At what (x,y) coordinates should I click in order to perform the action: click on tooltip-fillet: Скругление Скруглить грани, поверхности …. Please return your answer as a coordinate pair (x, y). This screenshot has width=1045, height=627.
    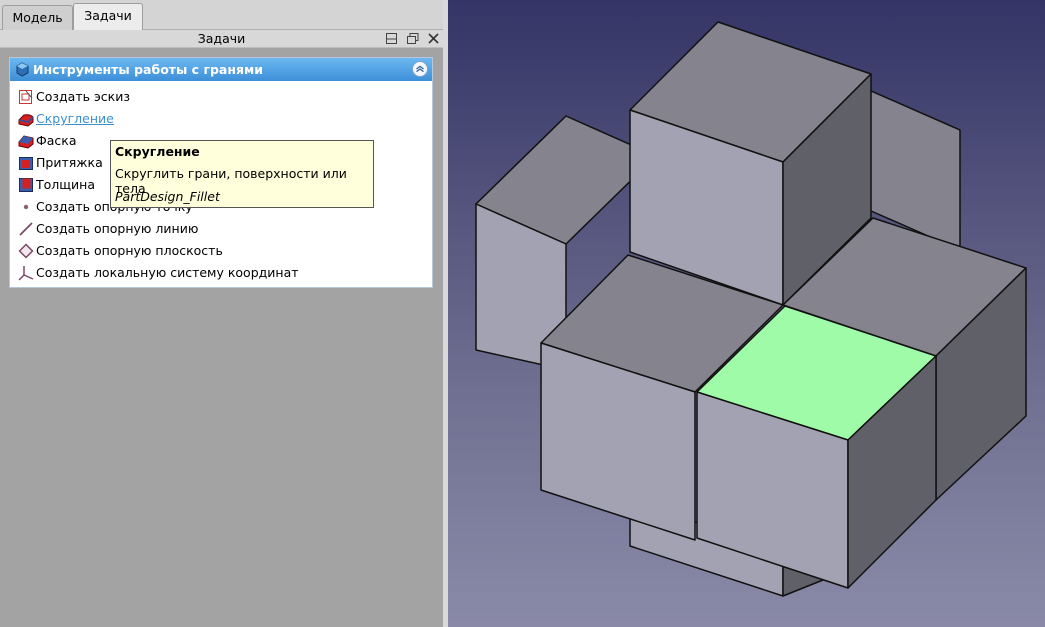
    Looking at the image, I should click on (242, 174).